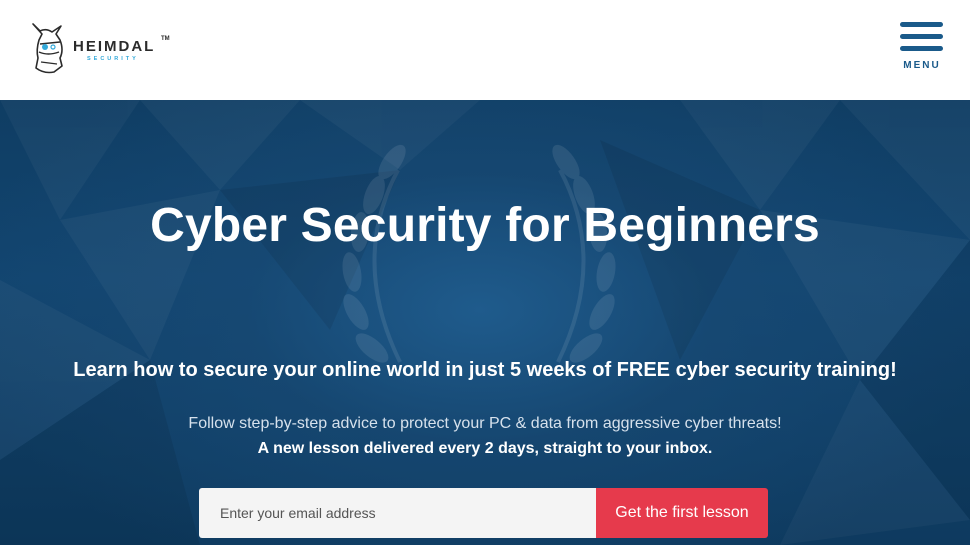  I want to click on heimdal-logo: HEIMDAL TM SECURITY, so click(105, 49).